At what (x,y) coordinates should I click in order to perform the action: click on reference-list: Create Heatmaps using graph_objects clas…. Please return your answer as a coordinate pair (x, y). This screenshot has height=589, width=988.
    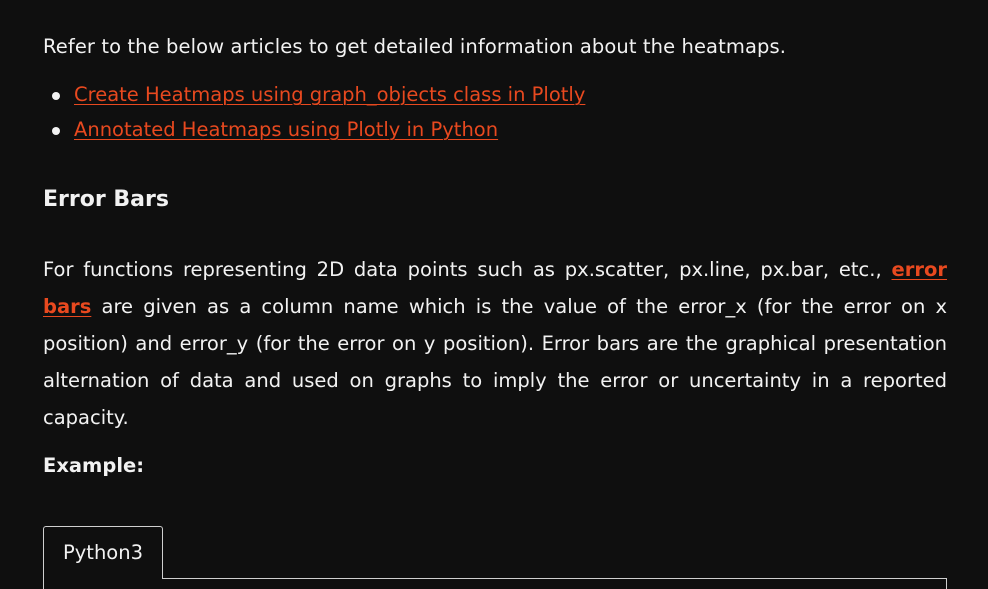
    Looking at the image, I should click on (314, 116).